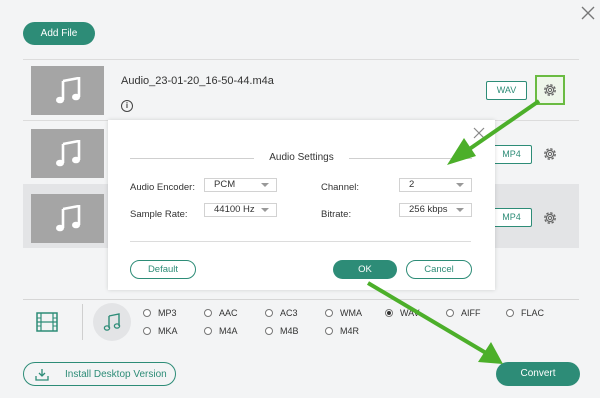 The width and height of the screenshot is (600, 398). Describe the element at coordinates (281, 313) in the screenshot. I see `format-option-ac3: AC3` at that location.